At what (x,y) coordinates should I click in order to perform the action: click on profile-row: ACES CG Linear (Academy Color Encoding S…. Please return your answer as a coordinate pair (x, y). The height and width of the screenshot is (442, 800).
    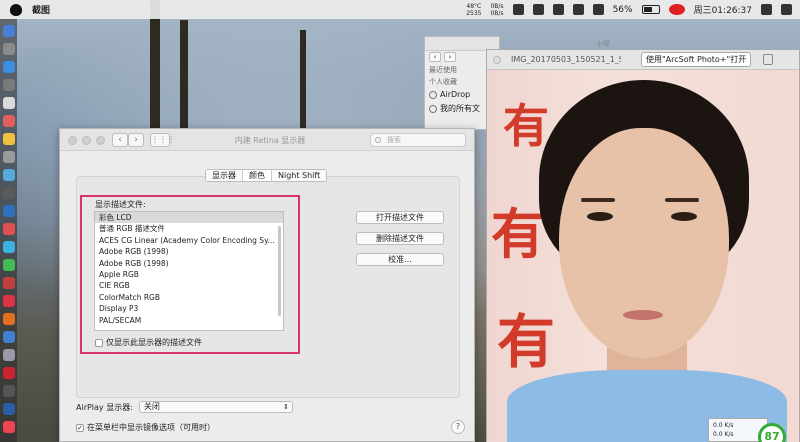
    Looking at the image, I should click on (189, 240).